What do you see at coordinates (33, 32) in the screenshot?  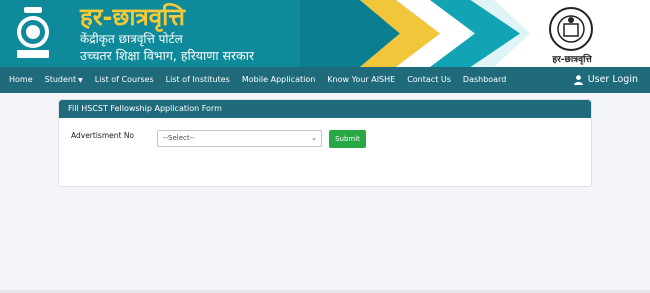 I see `haryana-emblem-icon` at bounding box center [33, 32].